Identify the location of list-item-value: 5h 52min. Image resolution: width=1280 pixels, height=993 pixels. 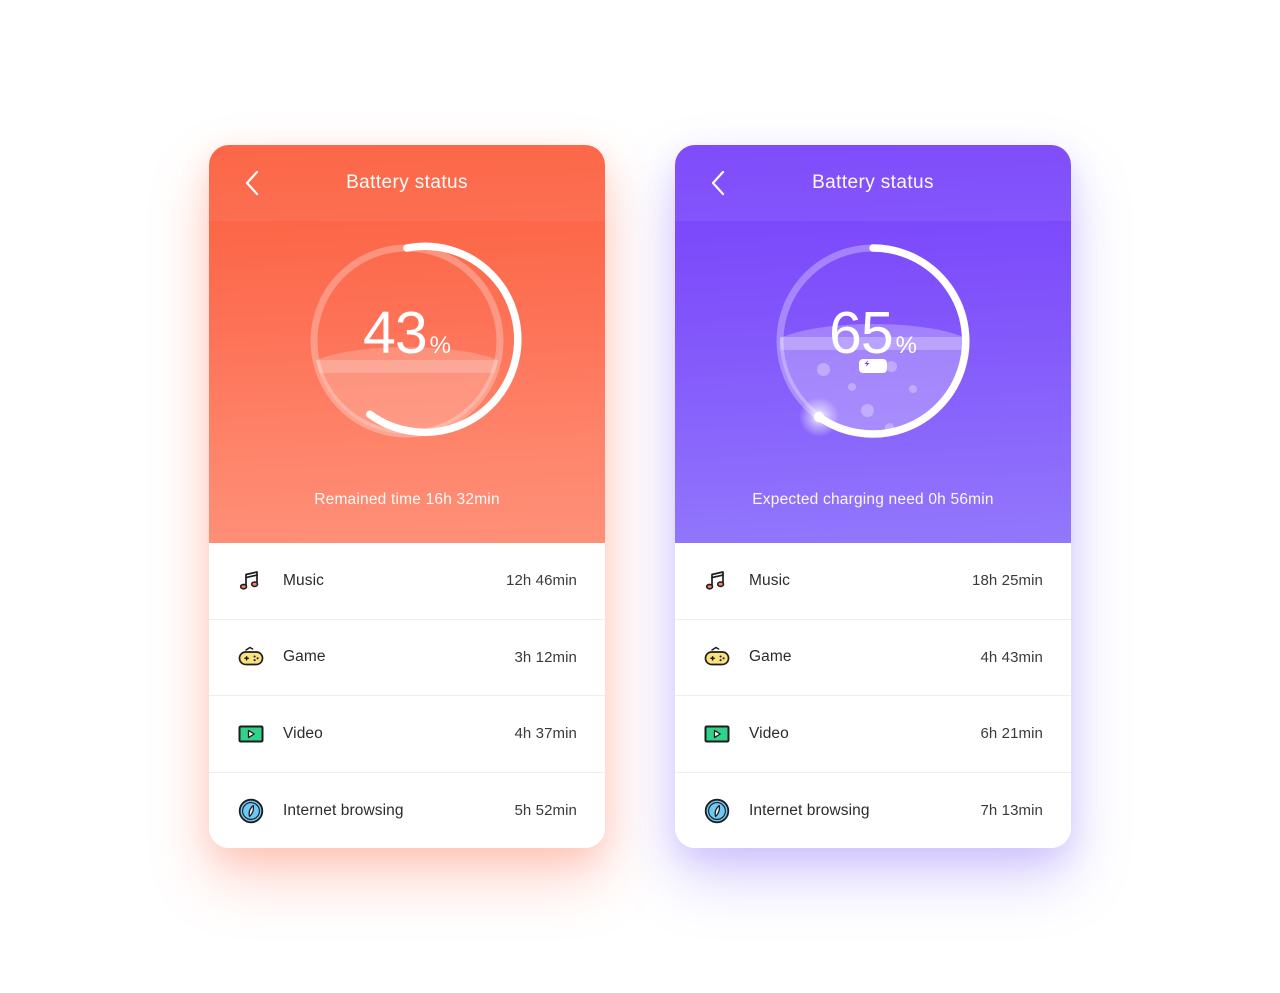
(545, 811).